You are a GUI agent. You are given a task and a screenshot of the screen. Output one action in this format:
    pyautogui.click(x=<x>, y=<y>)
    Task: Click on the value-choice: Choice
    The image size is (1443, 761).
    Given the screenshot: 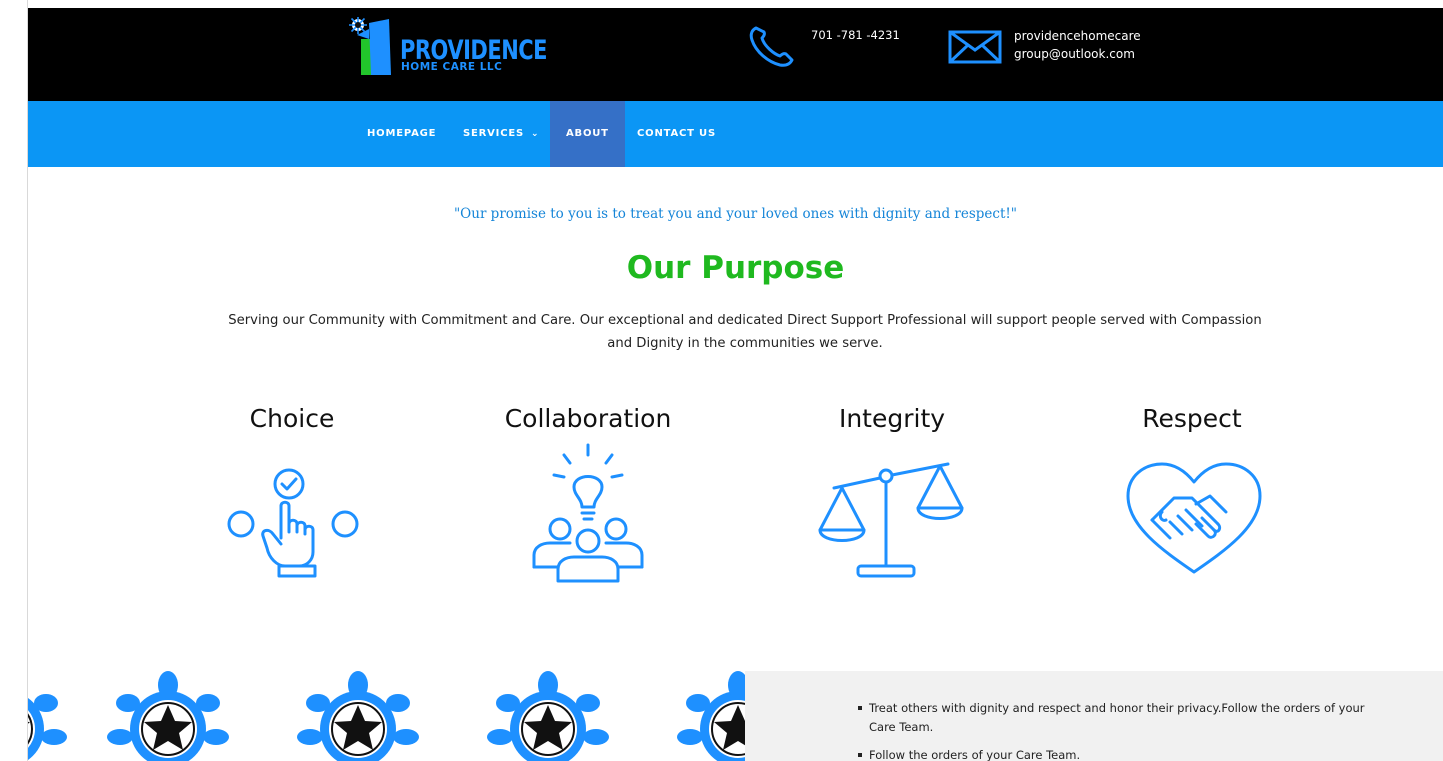 What is the action you would take?
    pyautogui.click(x=292, y=418)
    